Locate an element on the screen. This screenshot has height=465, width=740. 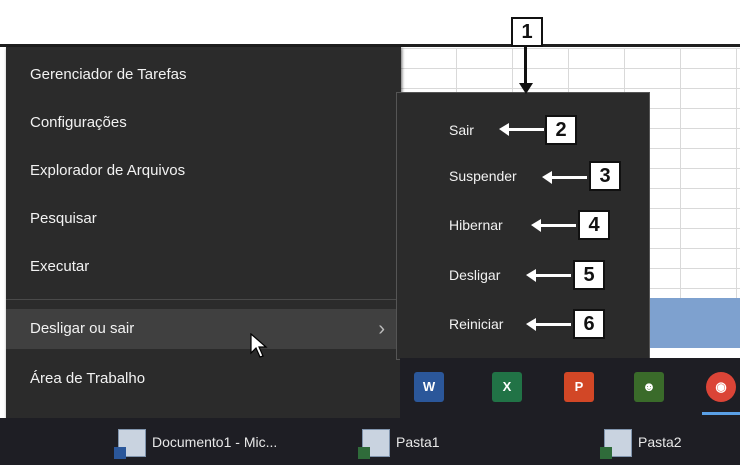
menu-item-task-manager: Gerenciador de Tarefas is located at coordinates (203, 75).